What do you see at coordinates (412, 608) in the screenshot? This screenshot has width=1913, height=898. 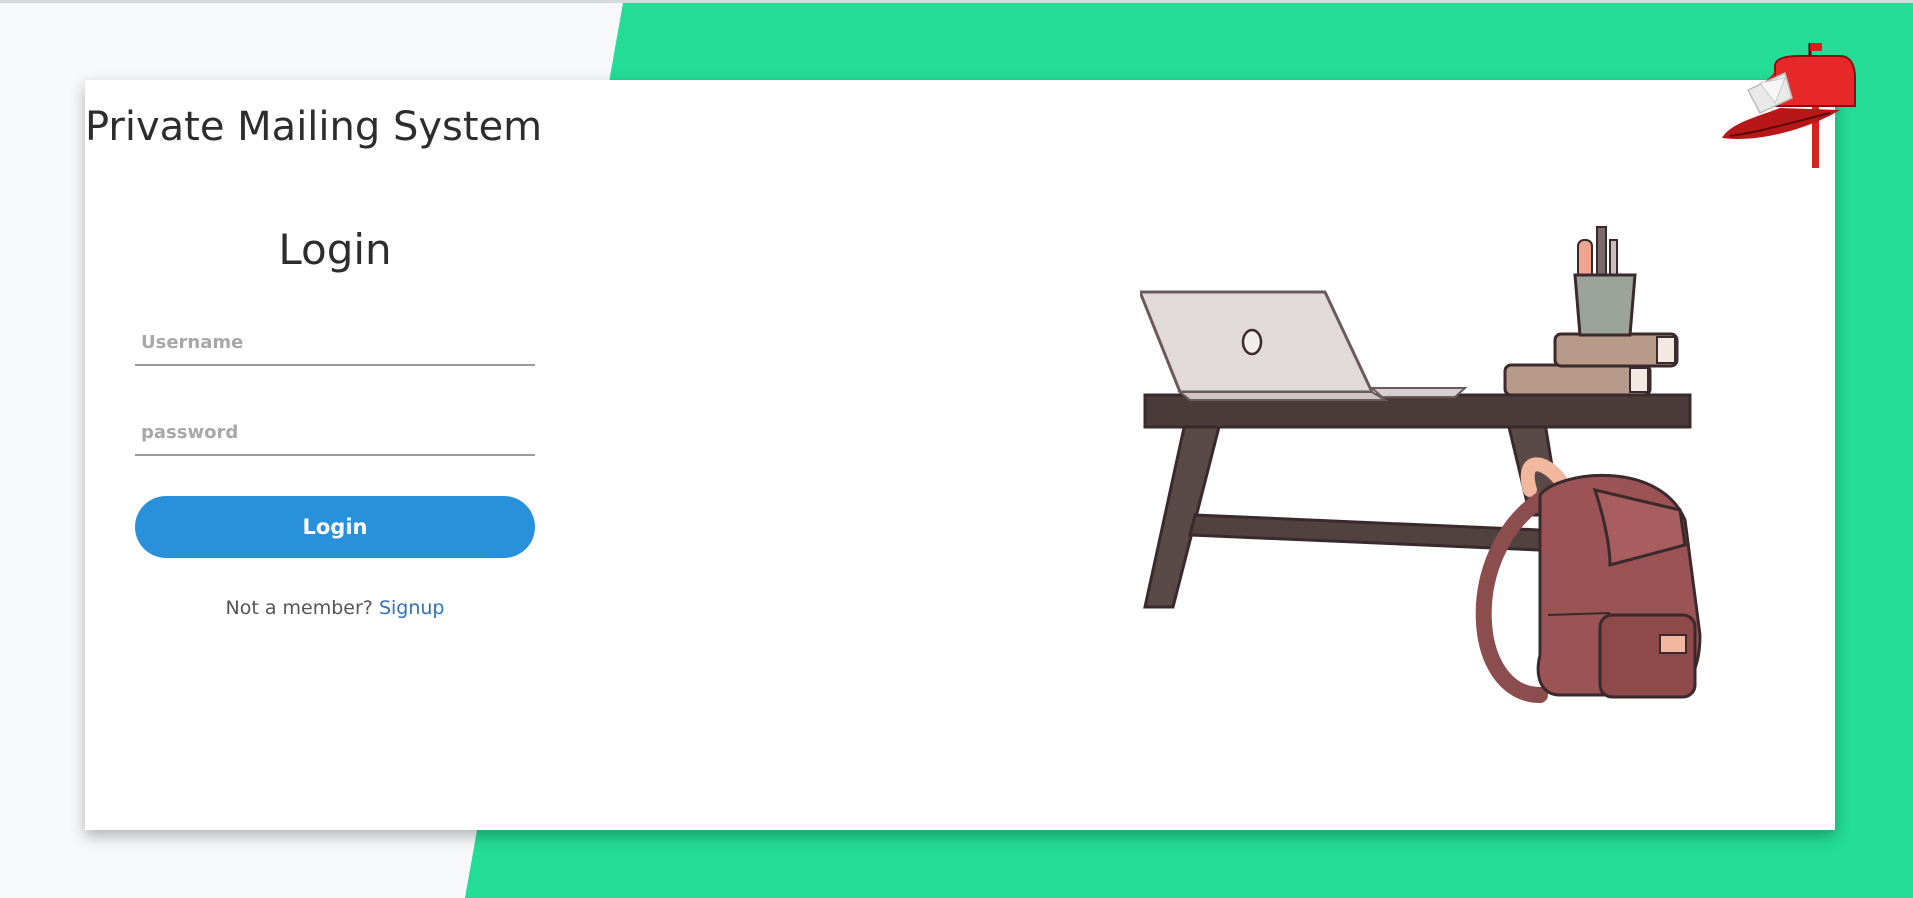 I see `signup-link: Signup` at bounding box center [412, 608].